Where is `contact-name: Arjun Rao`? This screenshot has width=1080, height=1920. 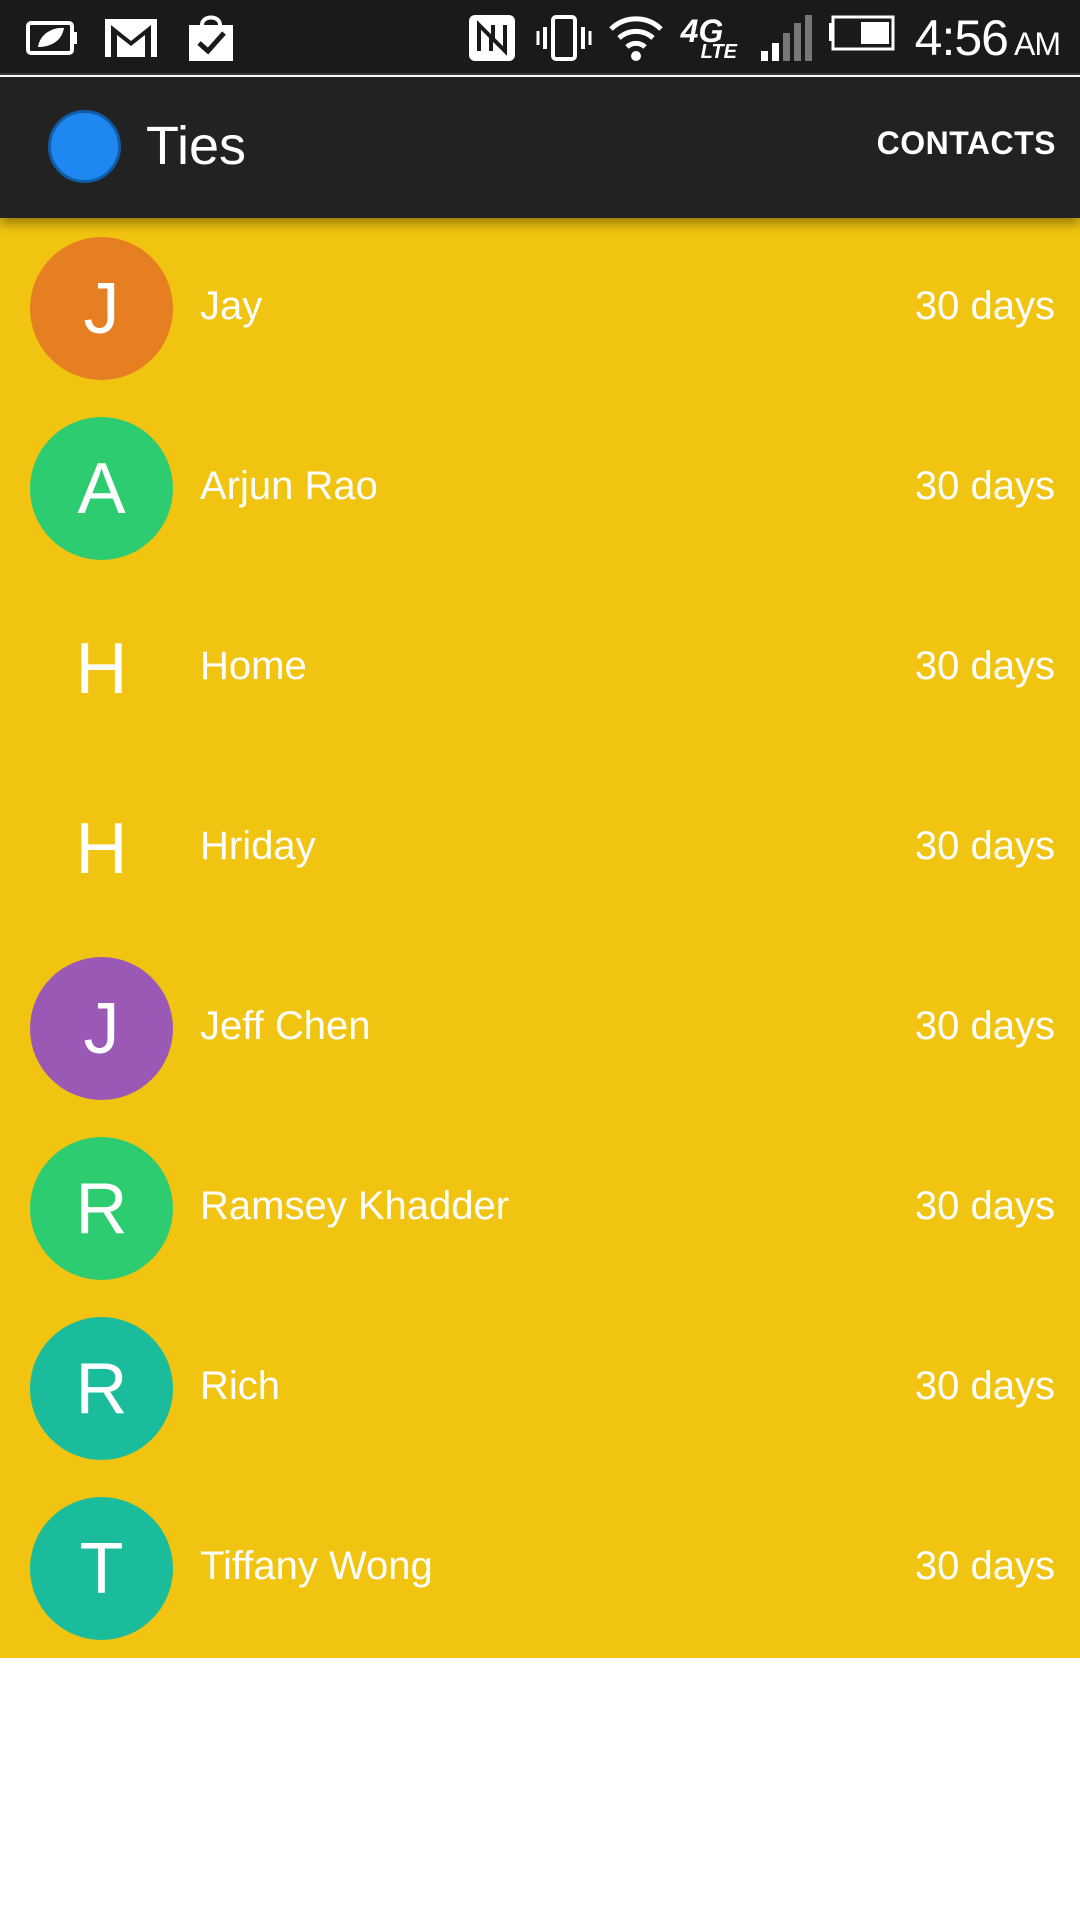 contact-name: Arjun Rao is located at coordinates (289, 486).